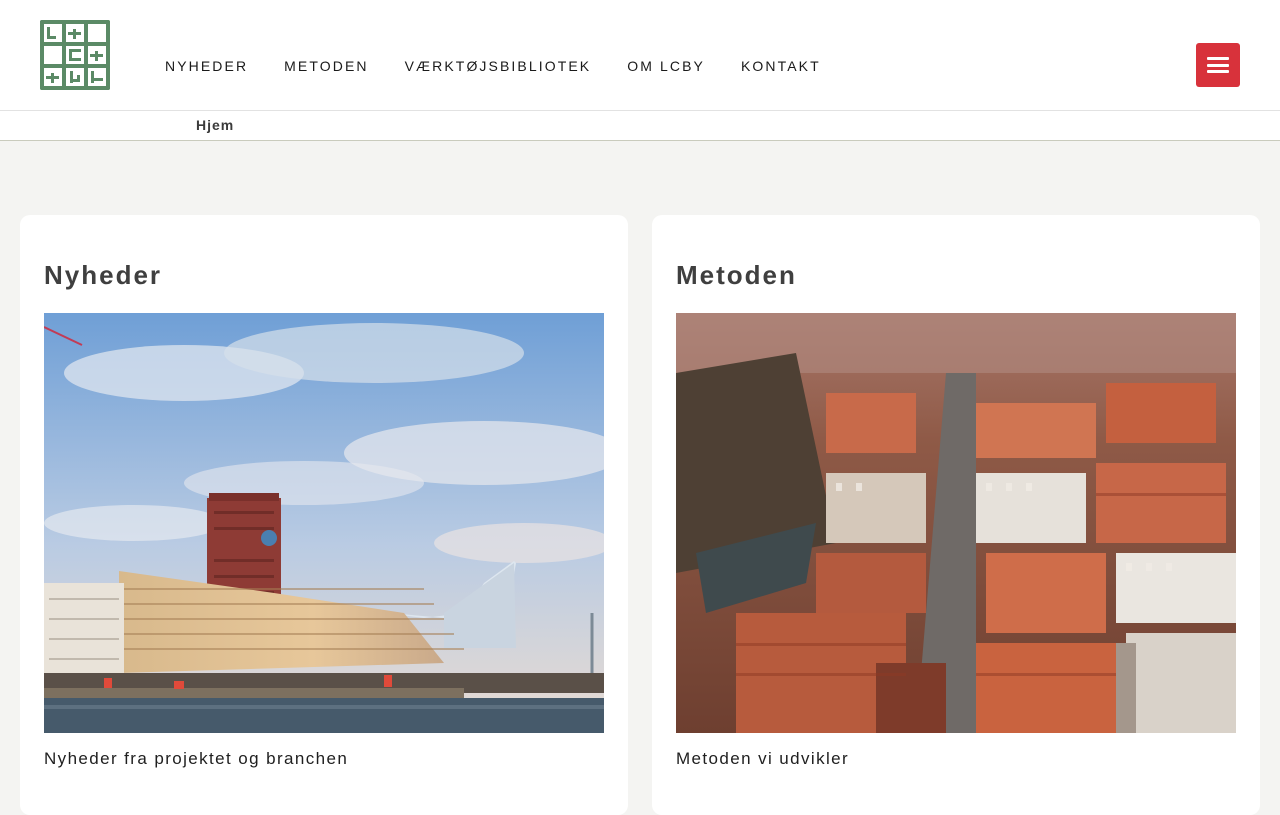 The image size is (1280, 815). I want to click on card-title: Metoden, so click(736, 275).